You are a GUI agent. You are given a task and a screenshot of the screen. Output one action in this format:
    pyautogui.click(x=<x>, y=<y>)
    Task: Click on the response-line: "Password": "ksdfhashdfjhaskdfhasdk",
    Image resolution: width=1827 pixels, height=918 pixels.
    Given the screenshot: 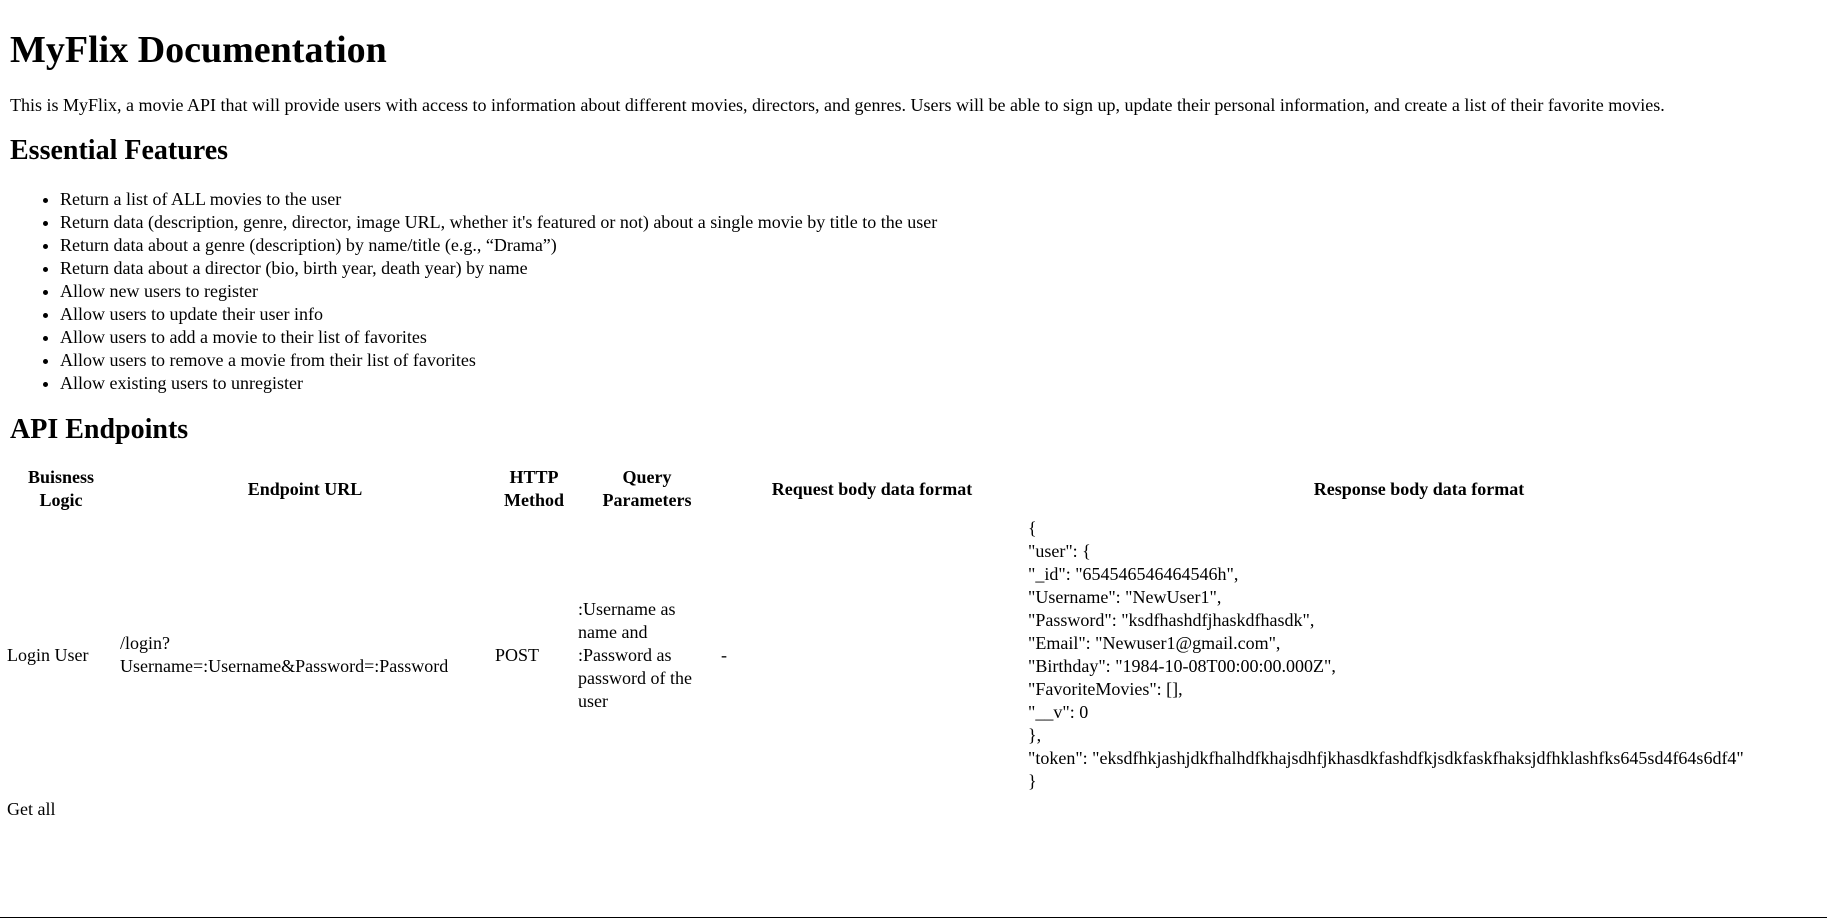 What is the action you would take?
    pyautogui.click(x=1171, y=620)
    